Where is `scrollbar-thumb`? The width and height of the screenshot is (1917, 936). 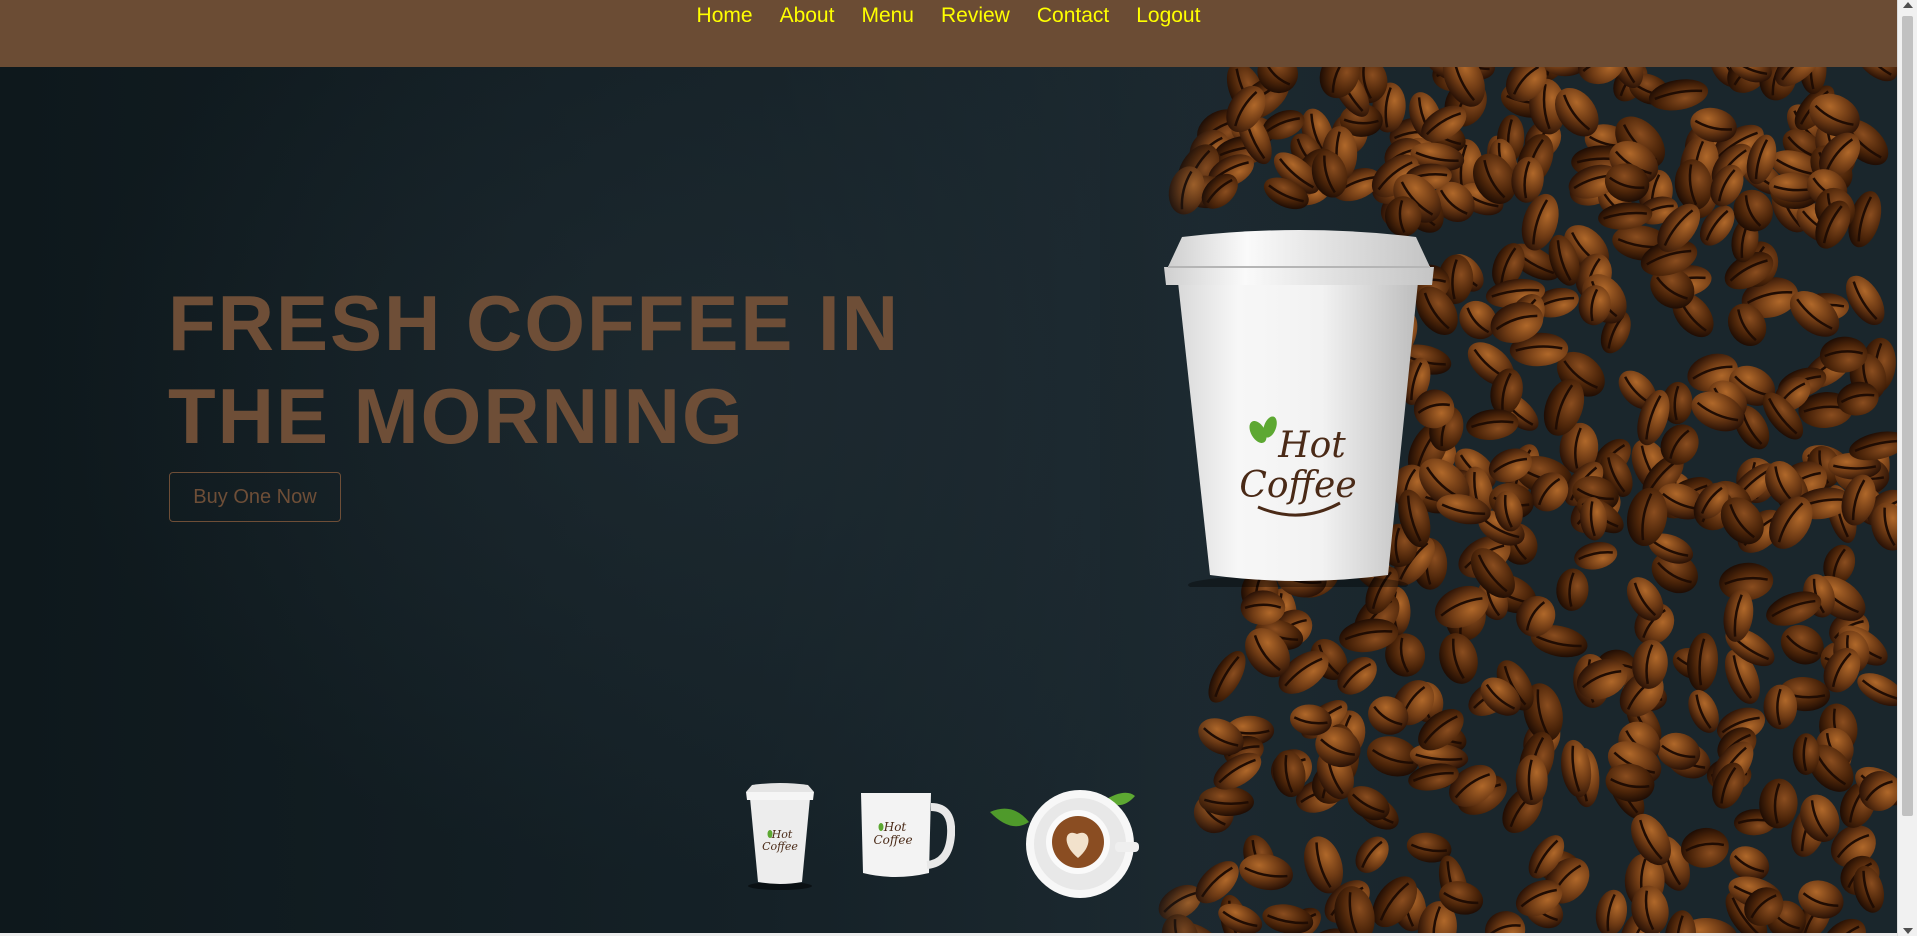 scrollbar-thumb is located at coordinates (1907, 416).